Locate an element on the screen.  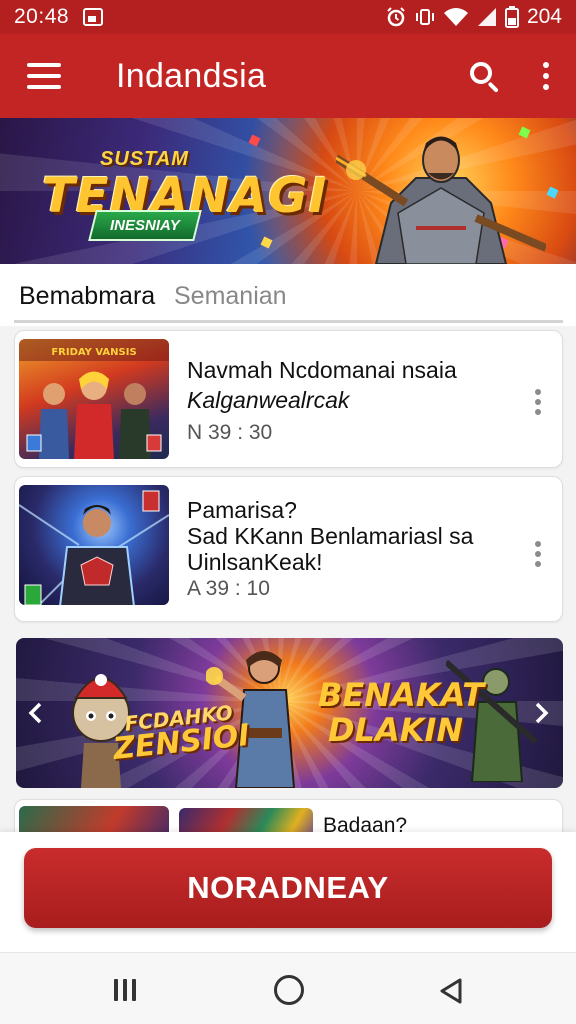
card-meta: A 39 : 10 is located at coordinates (228, 588).